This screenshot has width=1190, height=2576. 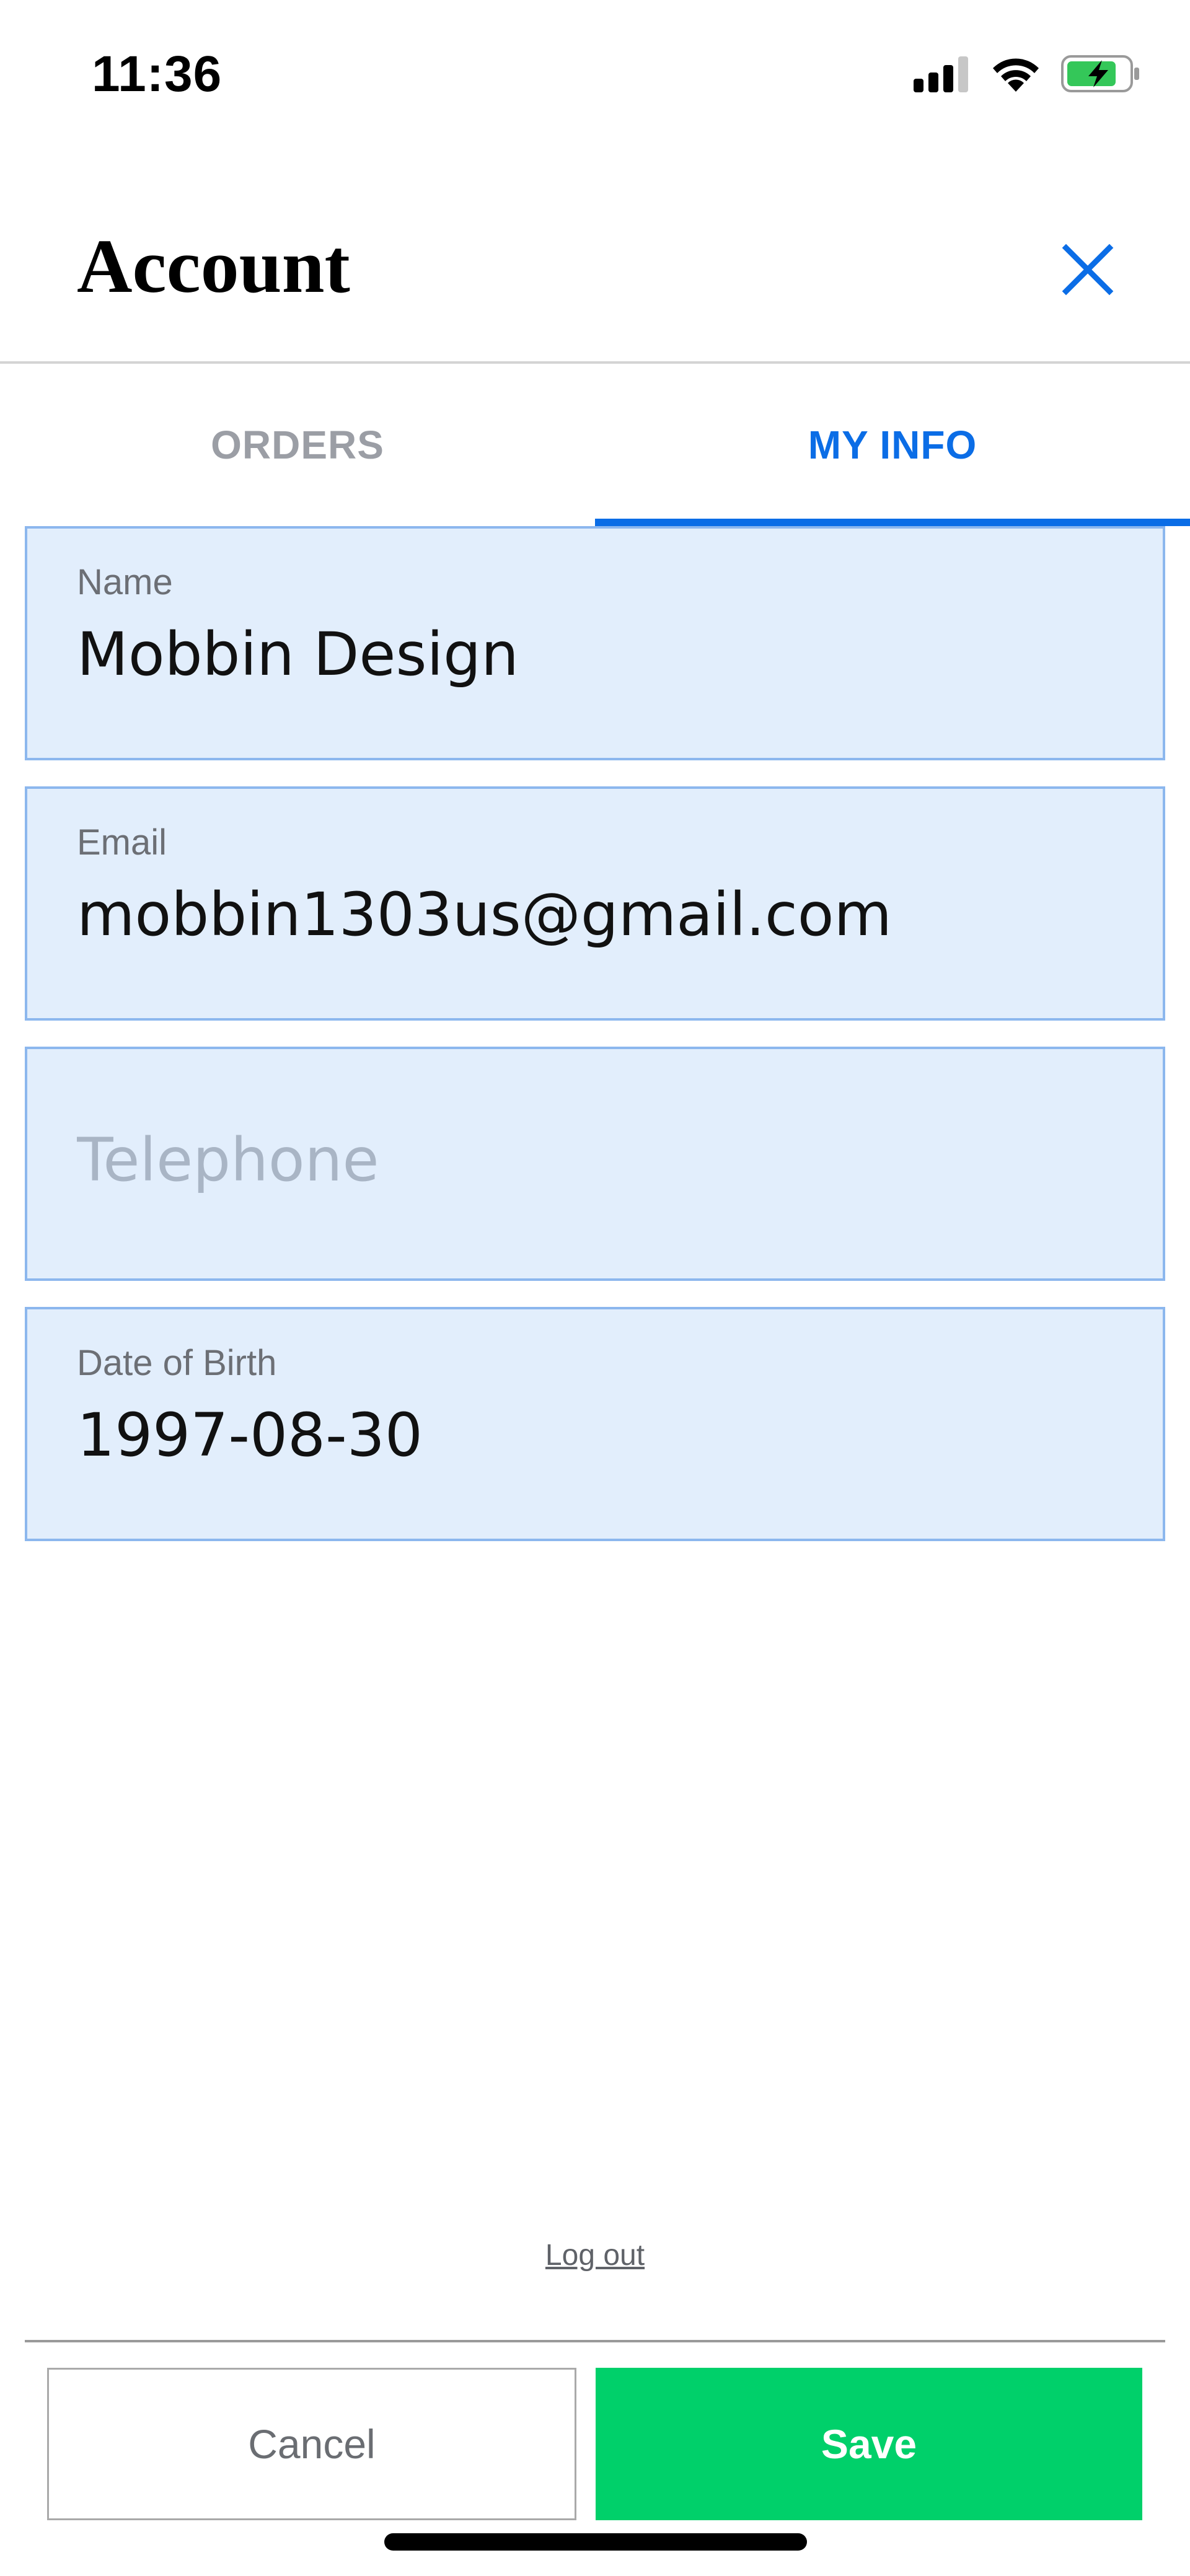 I want to click on bottom-divider, so click(x=595, y=2341).